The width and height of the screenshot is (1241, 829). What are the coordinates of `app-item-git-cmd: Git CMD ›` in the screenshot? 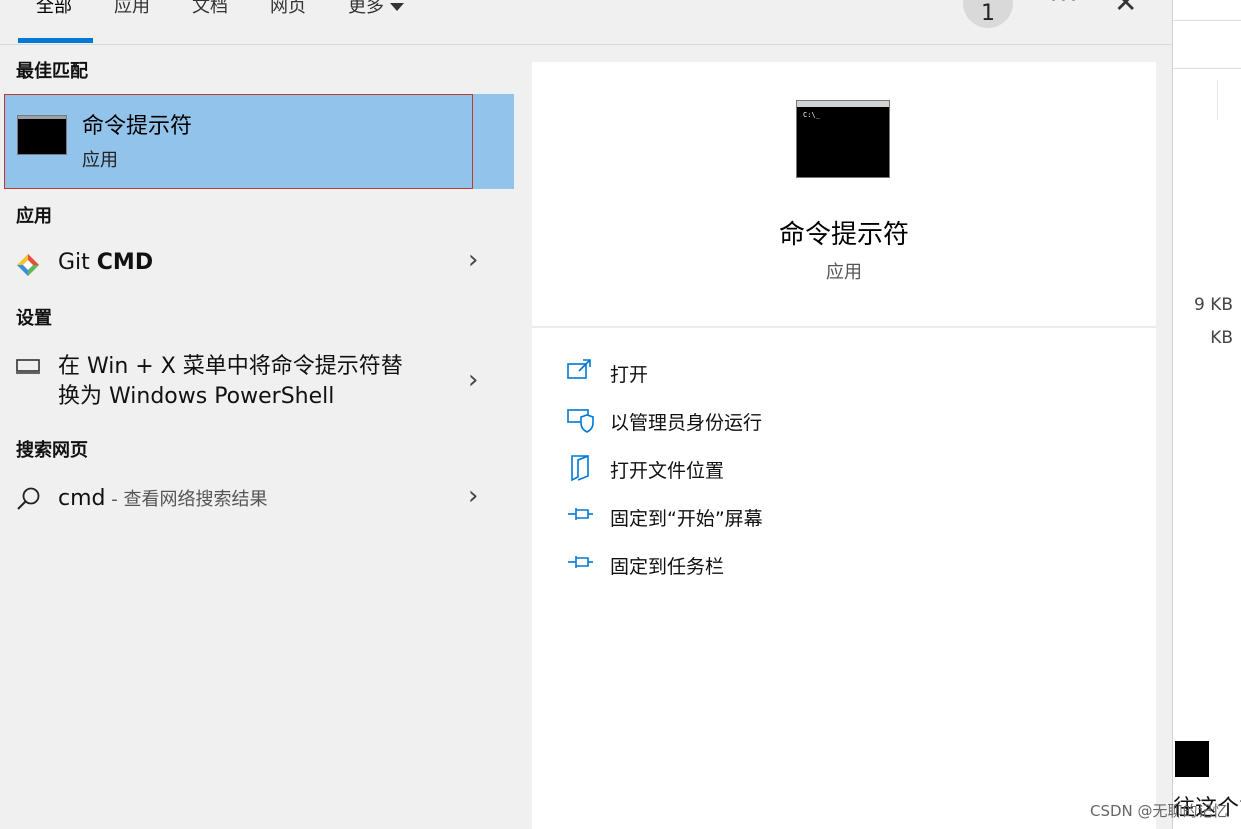 It's located at (257, 264).